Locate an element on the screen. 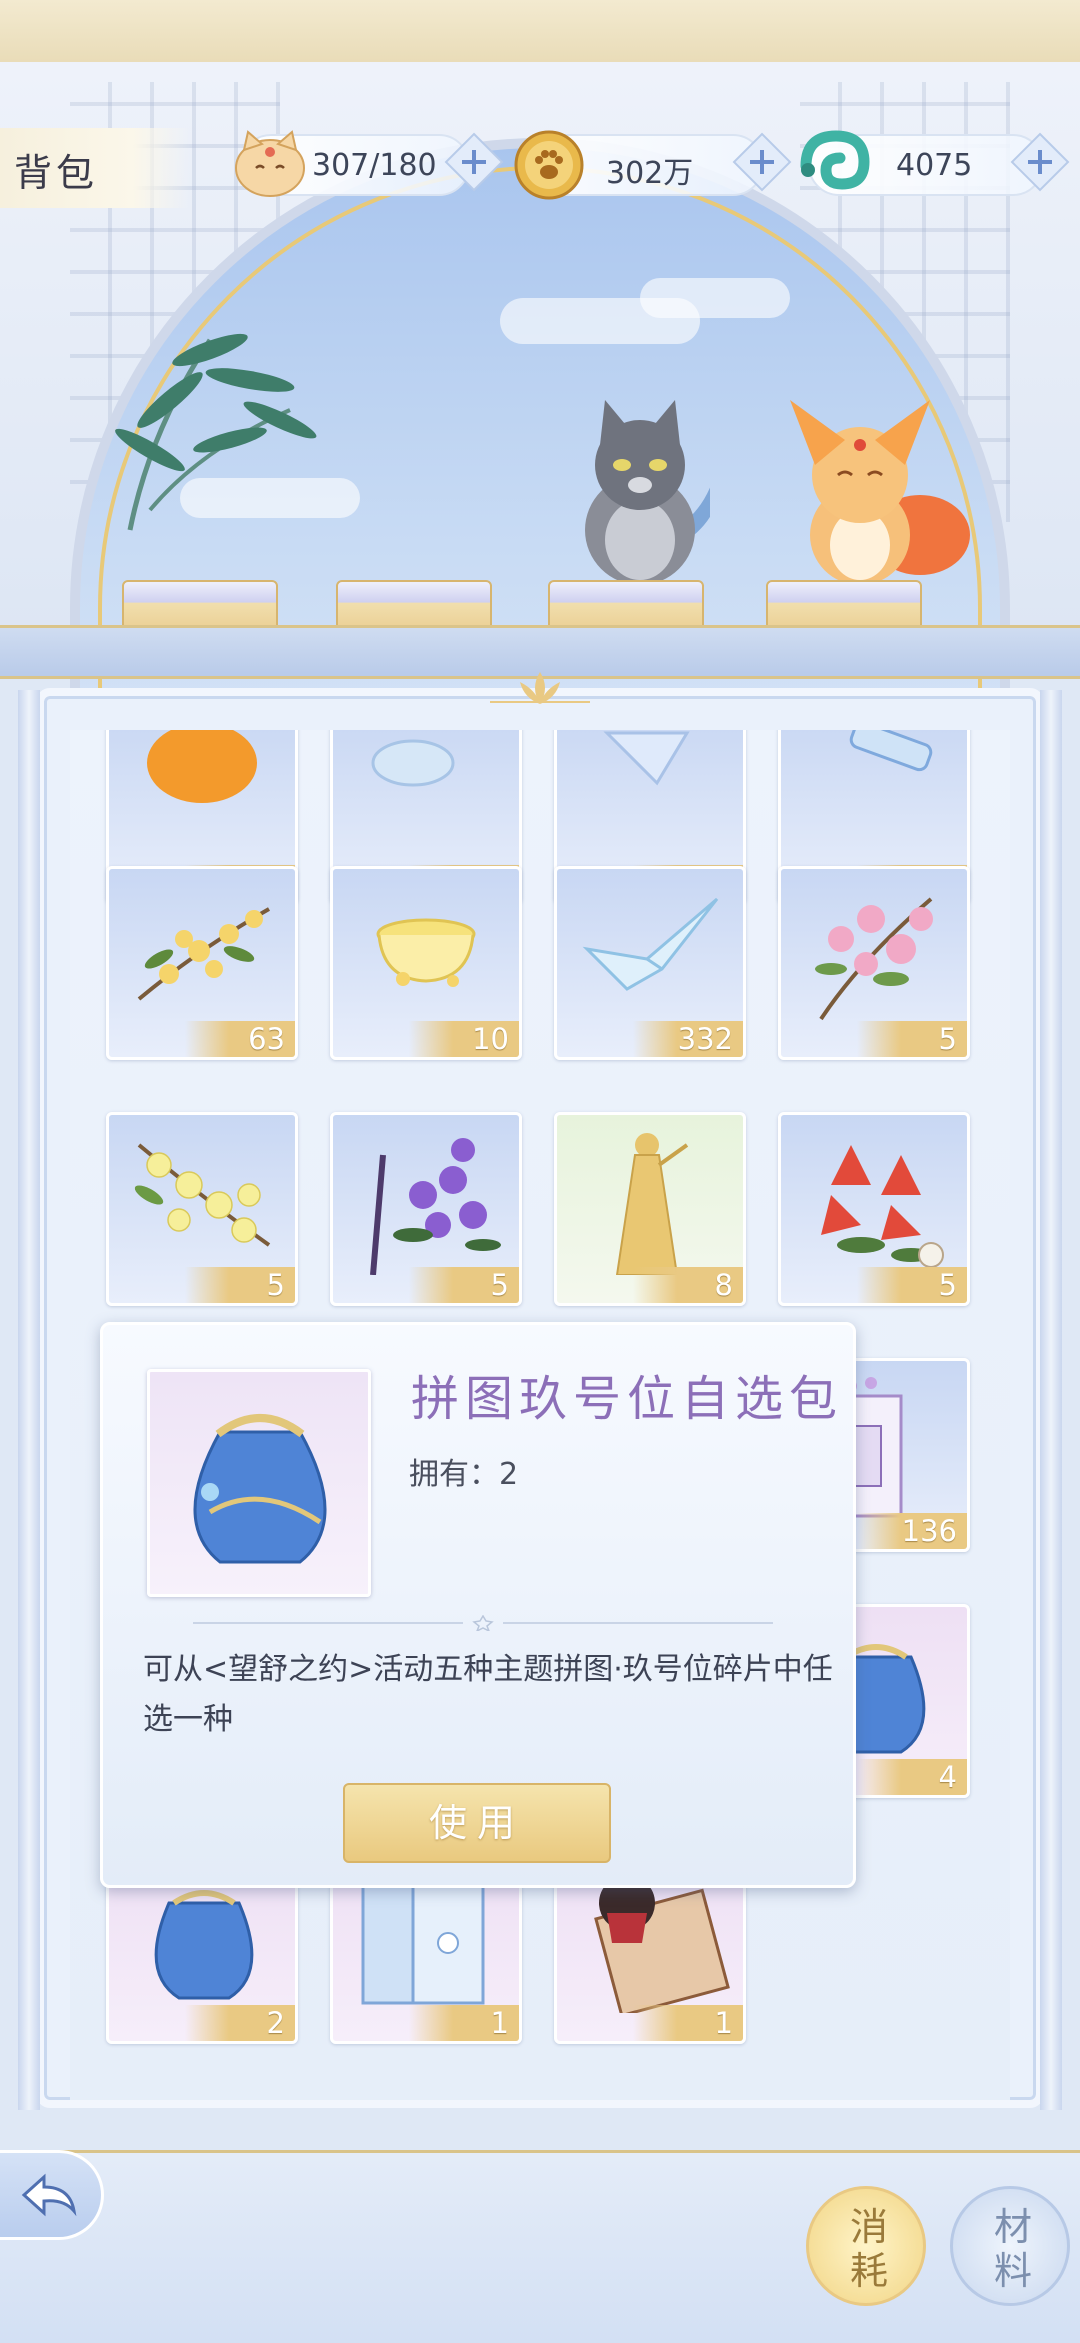 The width and height of the screenshot is (1080, 2343). use-button: 使用 is located at coordinates (477, 1823).